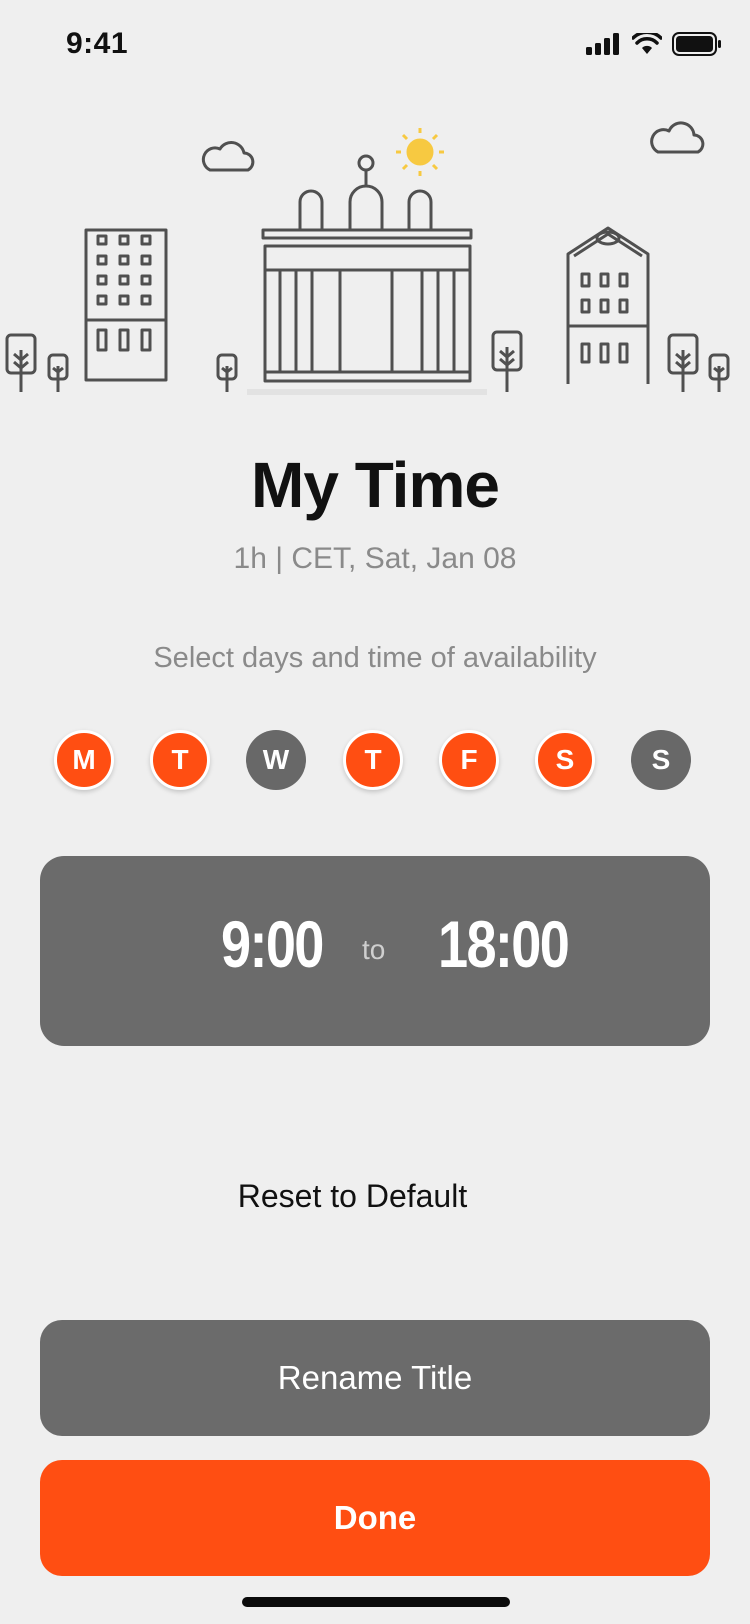 Image resolution: width=750 pixels, height=1624 pixels. I want to click on day-toggle-sunday: S, so click(661, 760).